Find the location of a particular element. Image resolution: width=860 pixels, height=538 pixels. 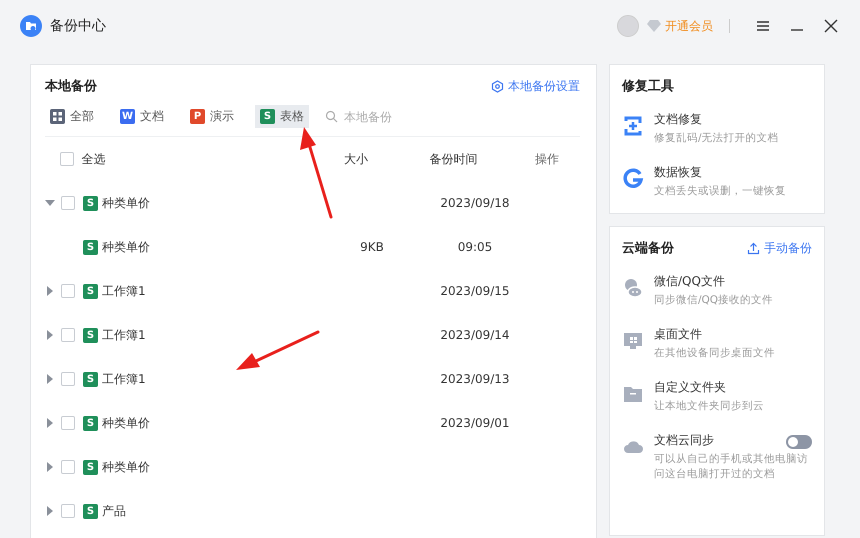

upload-icon is located at coordinates (753, 248).